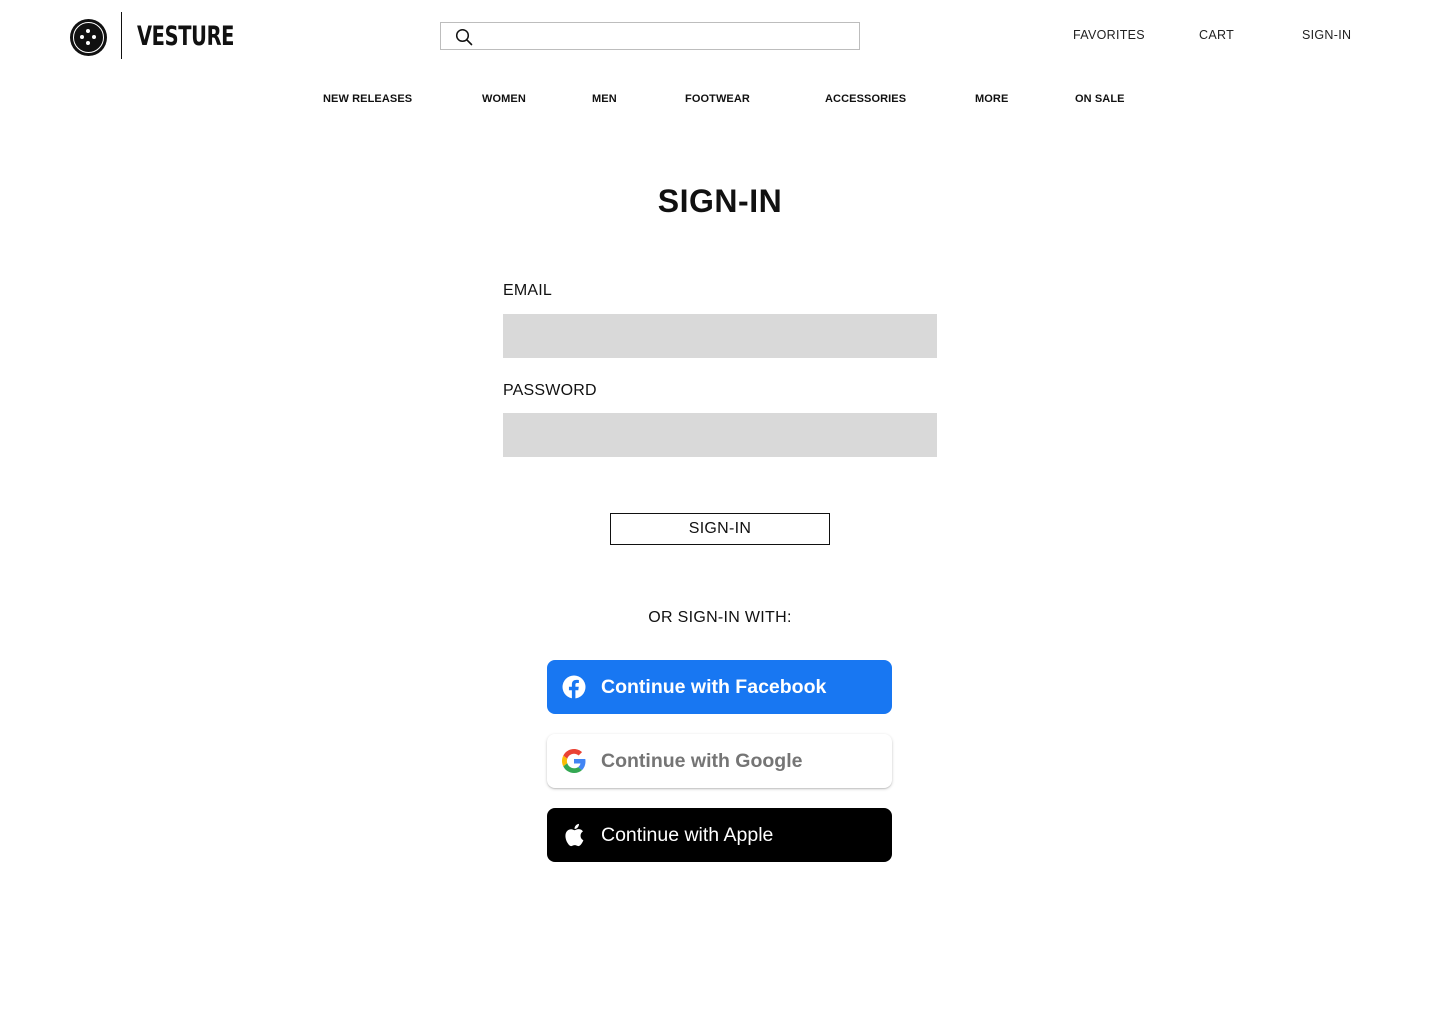  I want to click on cart-link: CART, so click(1216, 35).